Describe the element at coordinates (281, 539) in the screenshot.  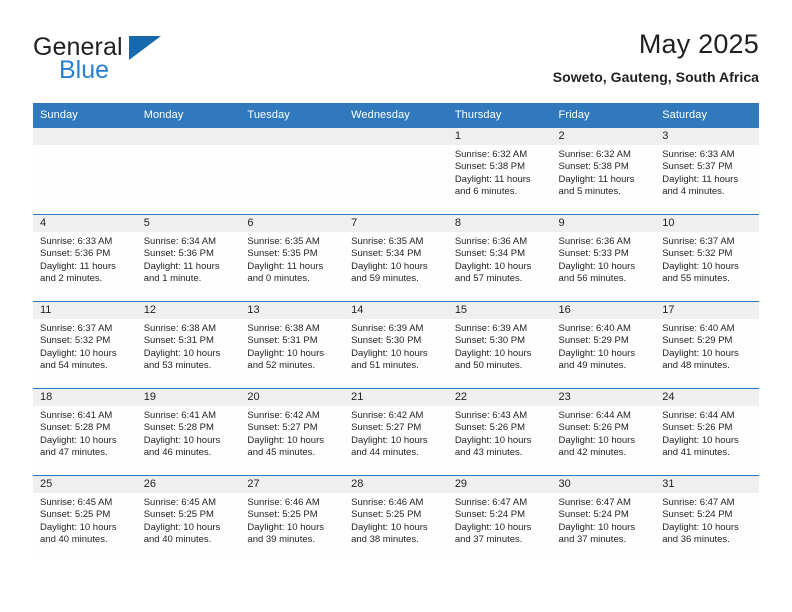
I see `daylight-text-line2: and 39 minutes.` at that location.